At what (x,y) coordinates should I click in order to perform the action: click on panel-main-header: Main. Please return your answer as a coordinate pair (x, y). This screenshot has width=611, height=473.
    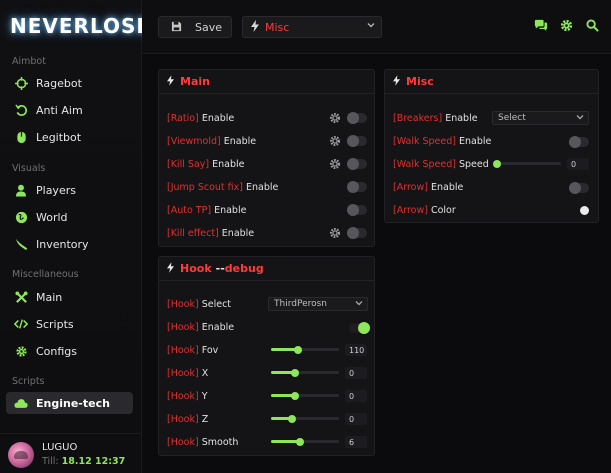
    Looking at the image, I should click on (266, 82).